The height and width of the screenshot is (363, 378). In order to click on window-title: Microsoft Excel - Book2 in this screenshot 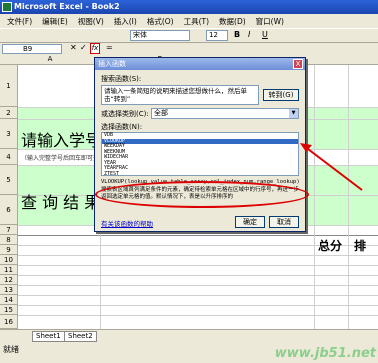, I will do `click(67, 6)`.